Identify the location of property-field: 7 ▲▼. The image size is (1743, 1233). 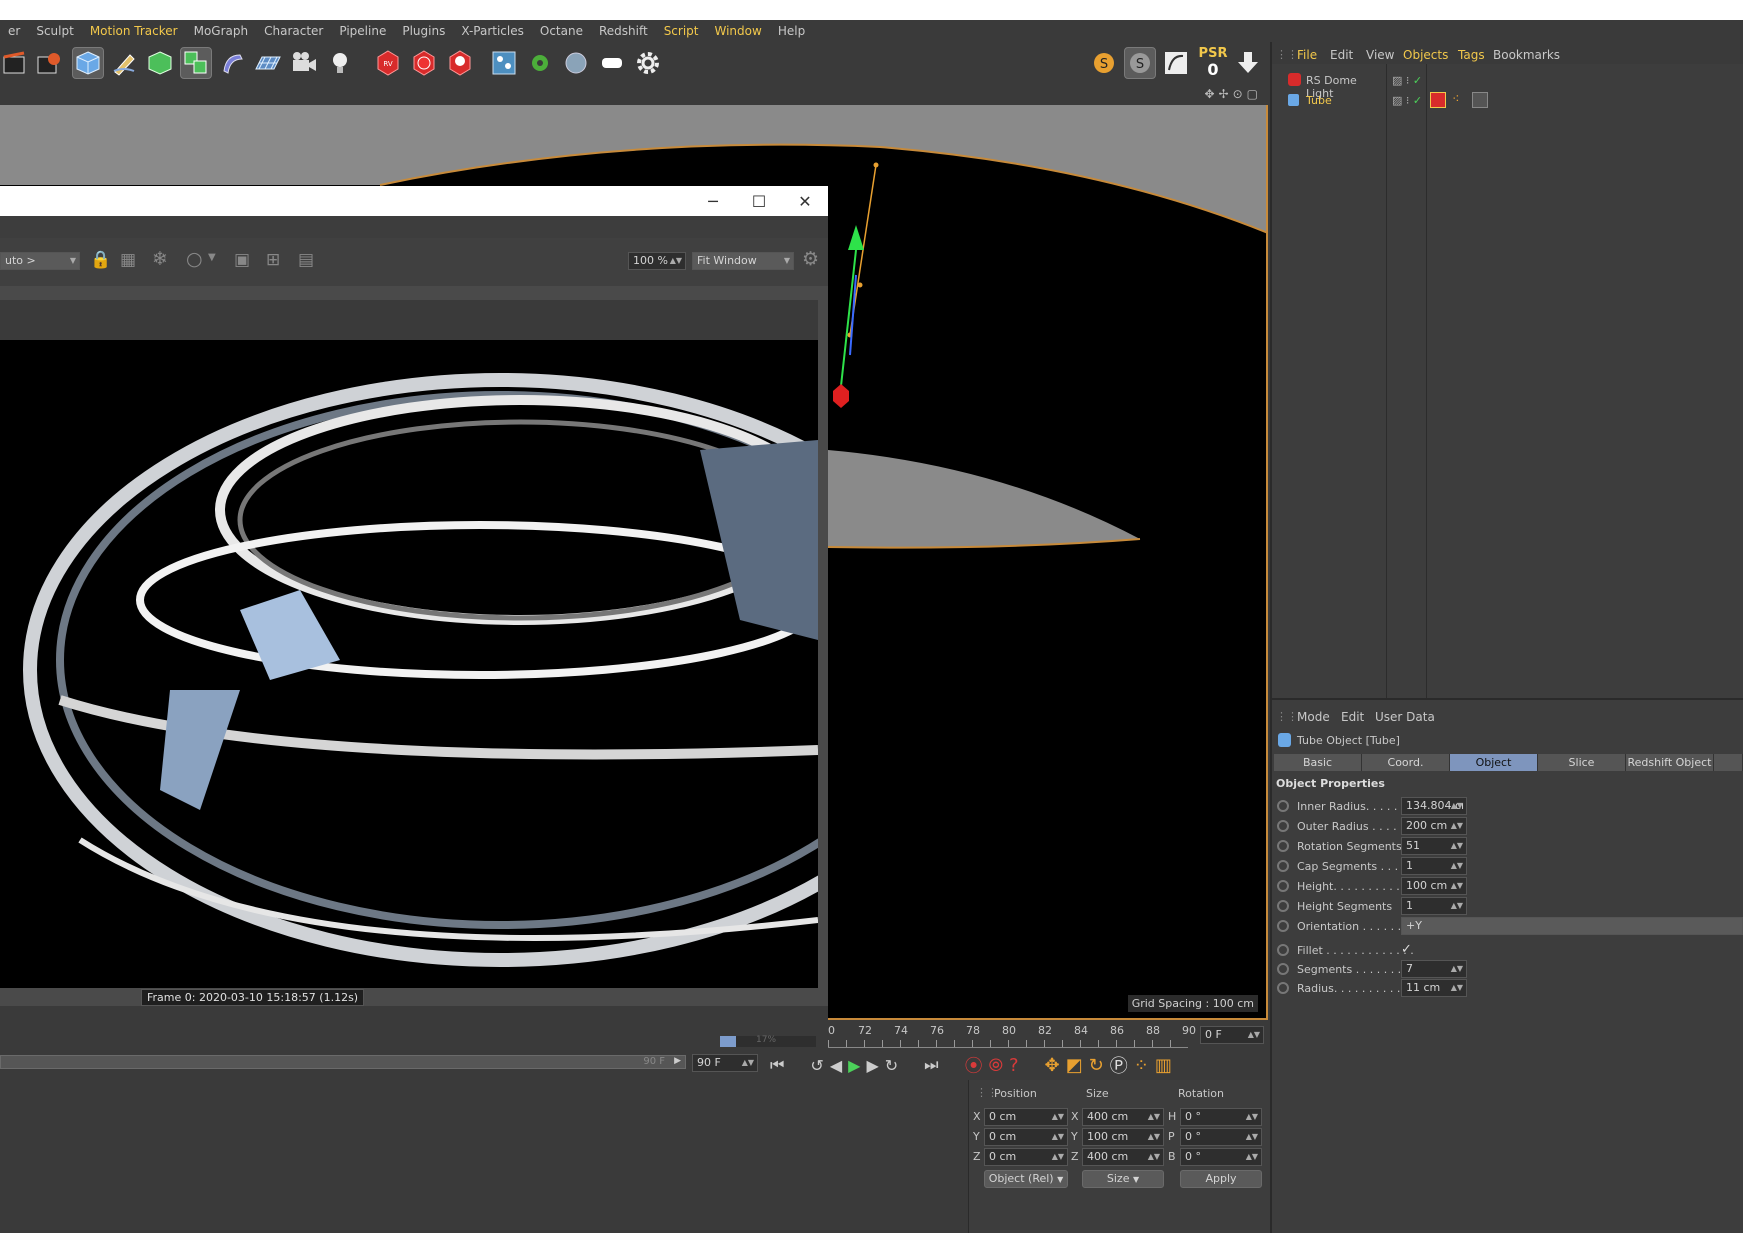
(1434, 969).